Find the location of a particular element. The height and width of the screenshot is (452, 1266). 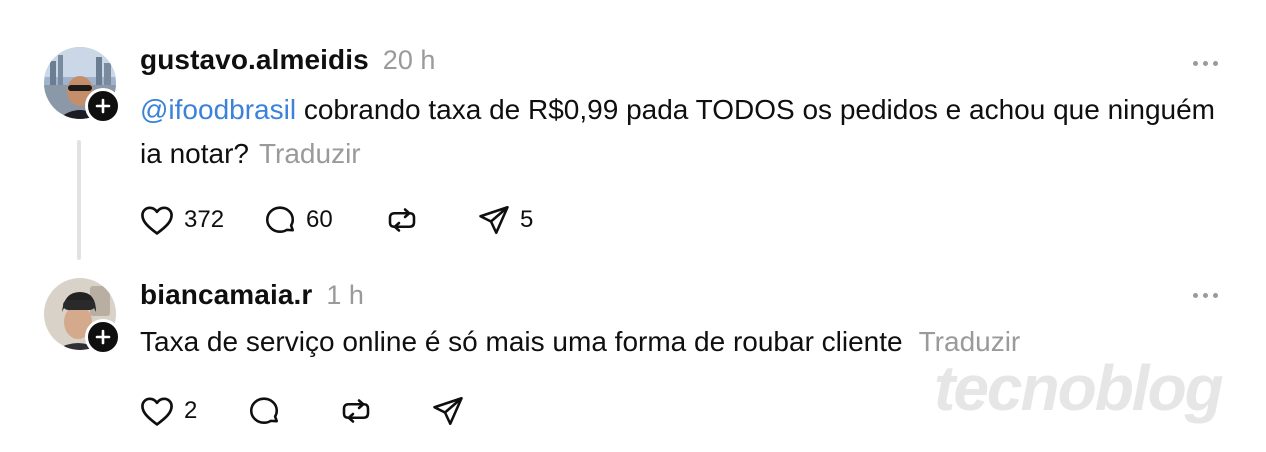

timestamp: 20 h is located at coordinates (409, 60).